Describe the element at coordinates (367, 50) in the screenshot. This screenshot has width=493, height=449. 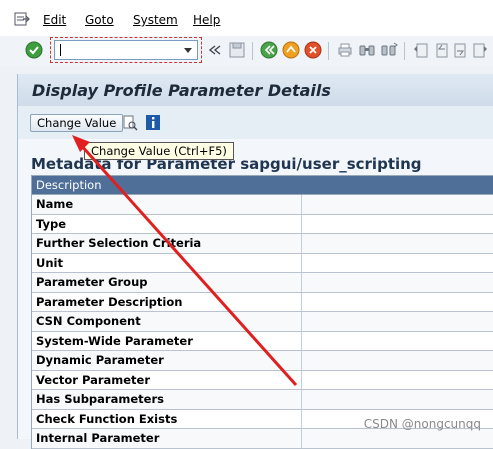
I see `find-icon` at that location.